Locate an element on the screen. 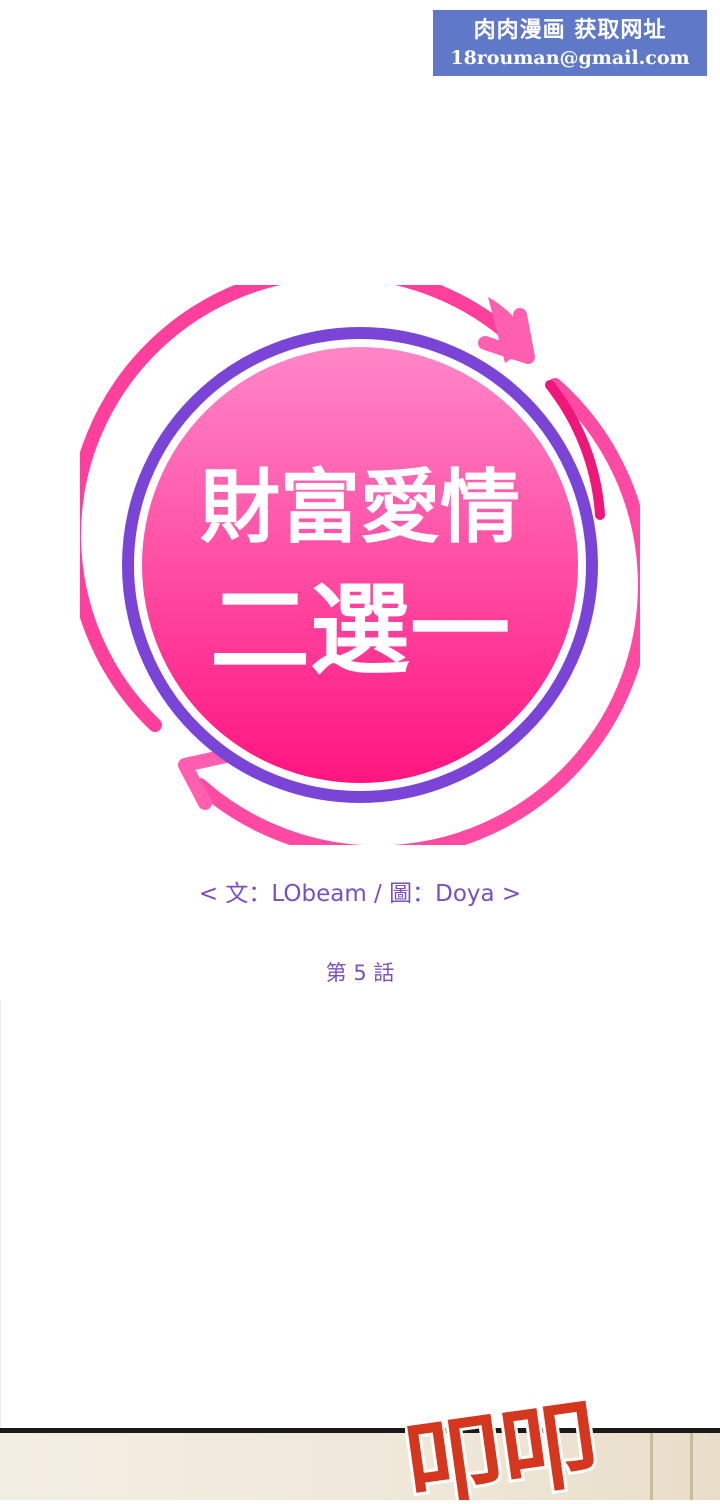 Image resolution: width=720 pixels, height=1504 pixels. watermark-email: 18rouman@gmail.com is located at coordinates (570, 58).